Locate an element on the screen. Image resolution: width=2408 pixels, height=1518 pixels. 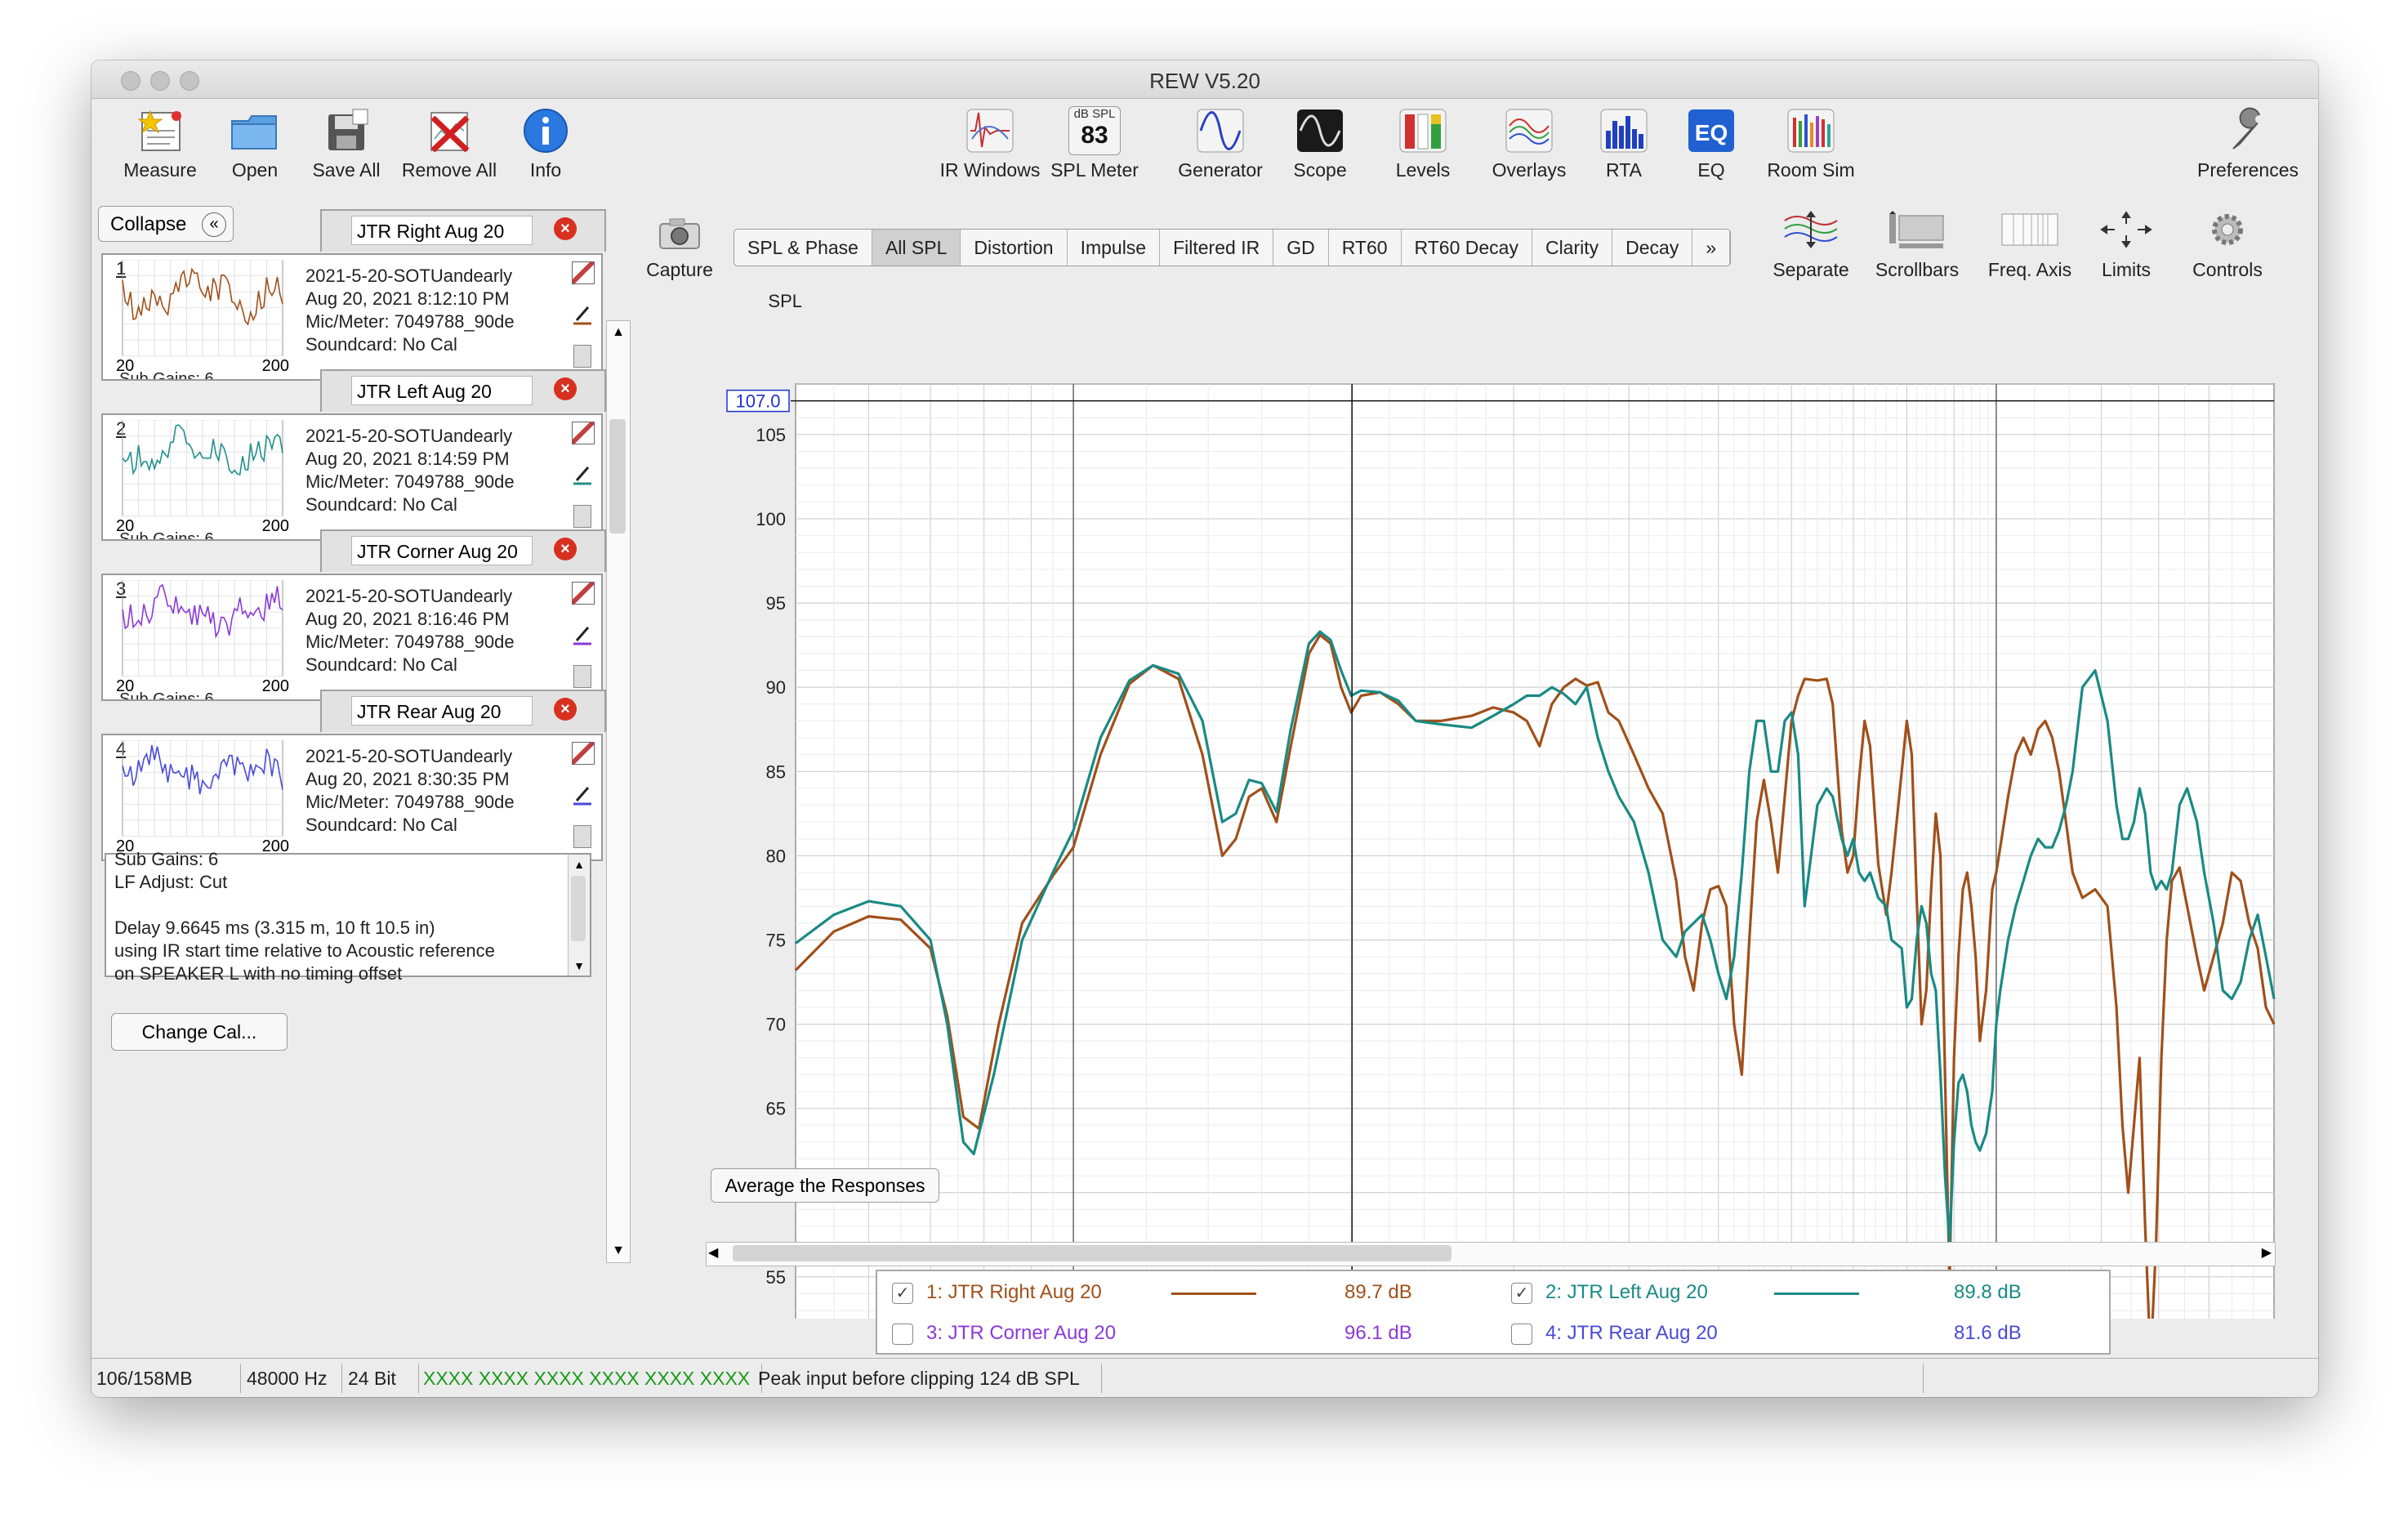
graph-tab: Decay is located at coordinates (1652, 248).